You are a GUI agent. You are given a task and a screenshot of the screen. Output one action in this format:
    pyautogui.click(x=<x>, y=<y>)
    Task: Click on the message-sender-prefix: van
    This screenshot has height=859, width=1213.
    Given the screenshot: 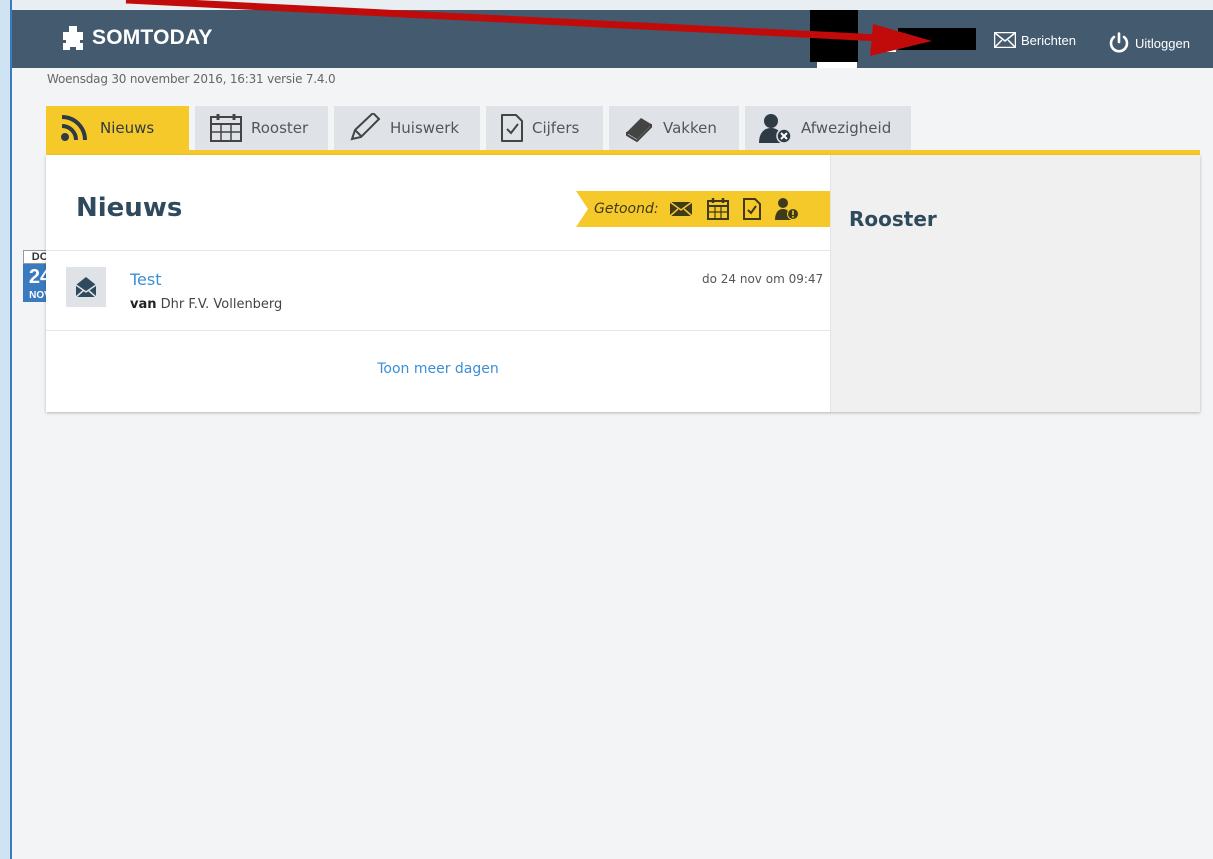 What is the action you would take?
    pyautogui.click(x=143, y=304)
    